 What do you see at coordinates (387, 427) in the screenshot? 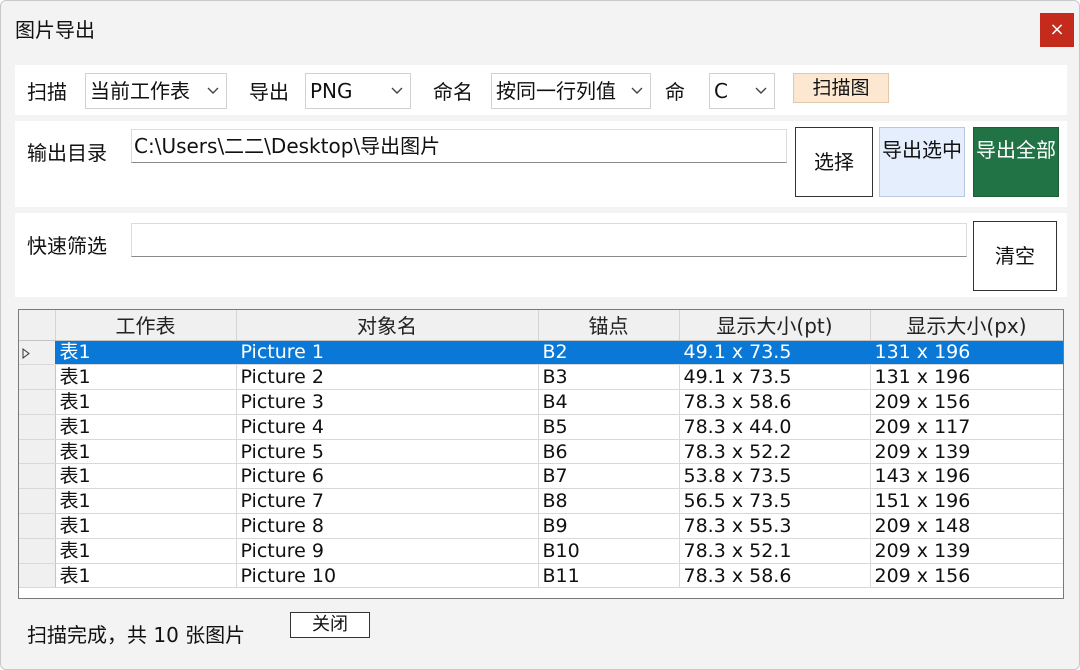
I see `cell-object-name: Picture 4` at bounding box center [387, 427].